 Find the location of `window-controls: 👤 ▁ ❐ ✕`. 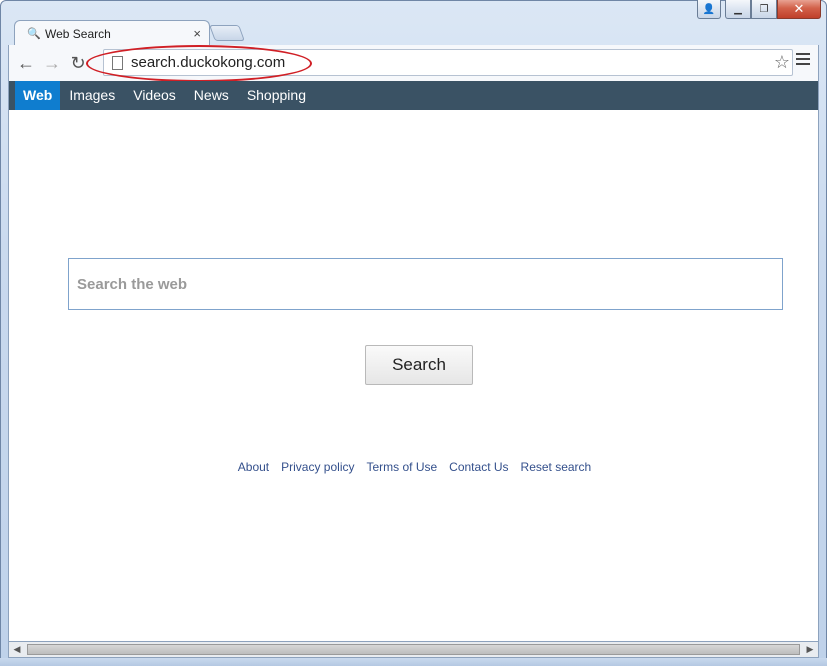

window-controls: 👤 ▁ ❐ ✕ is located at coordinates (759, 10).